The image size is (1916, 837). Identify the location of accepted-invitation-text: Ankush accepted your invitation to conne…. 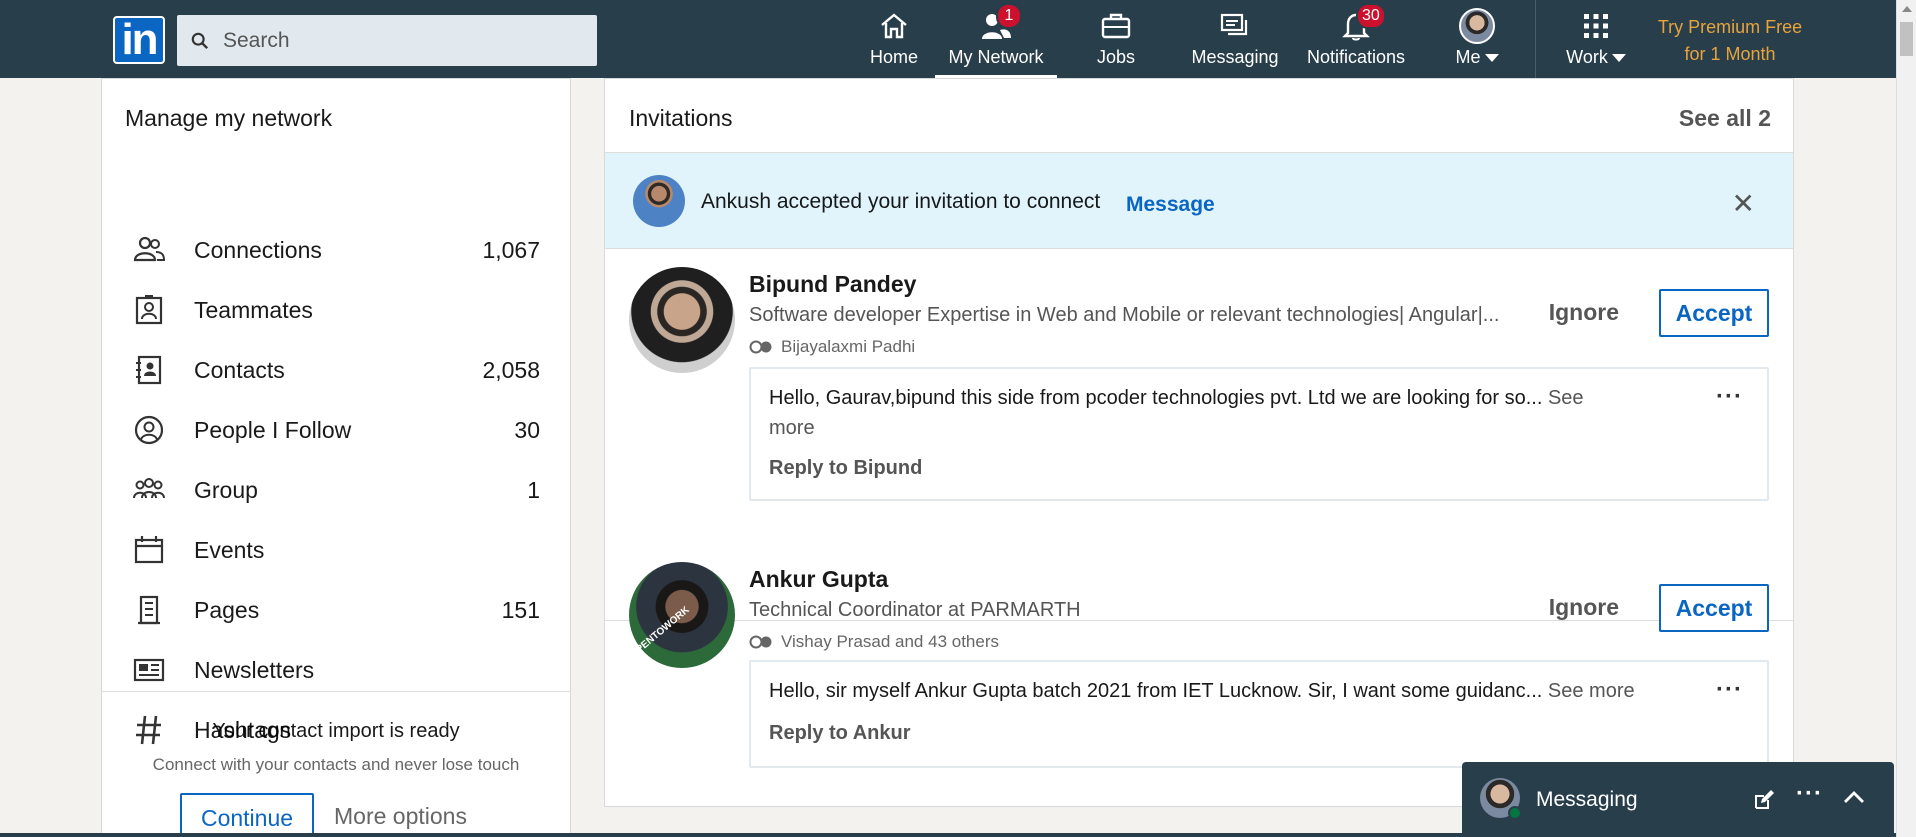
(901, 201).